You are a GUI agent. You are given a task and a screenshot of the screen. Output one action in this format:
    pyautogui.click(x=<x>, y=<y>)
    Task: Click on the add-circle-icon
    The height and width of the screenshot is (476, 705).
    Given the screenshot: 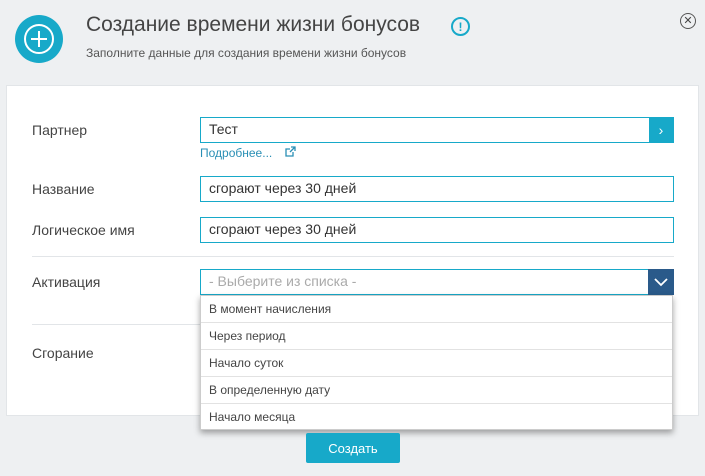 What is the action you would take?
    pyautogui.click(x=39, y=39)
    